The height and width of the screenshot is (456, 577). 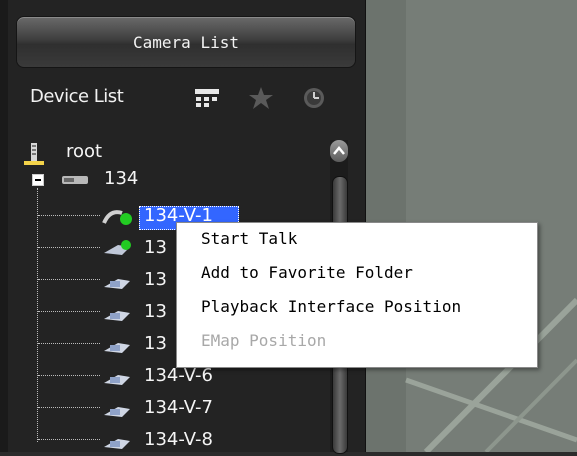 I want to click on panel-edge, so click(x=4, y=226).